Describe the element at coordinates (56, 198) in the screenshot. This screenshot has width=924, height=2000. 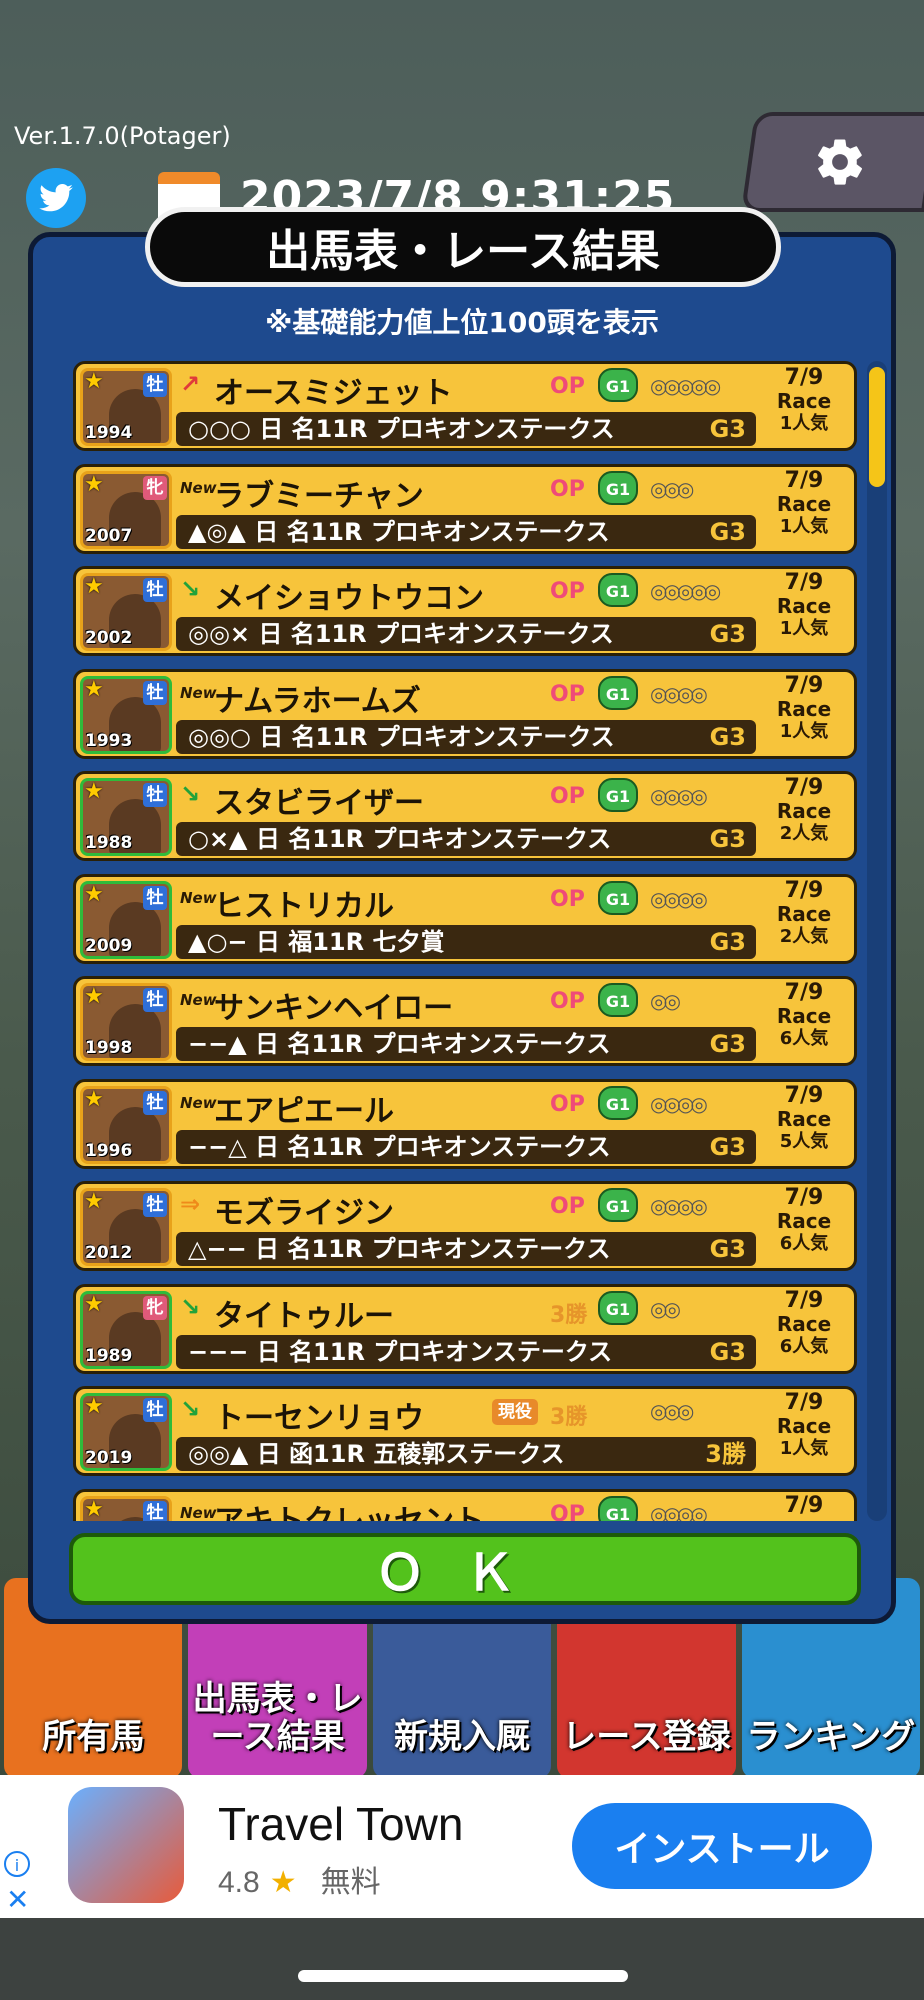
I see `twitter-button` at that location.